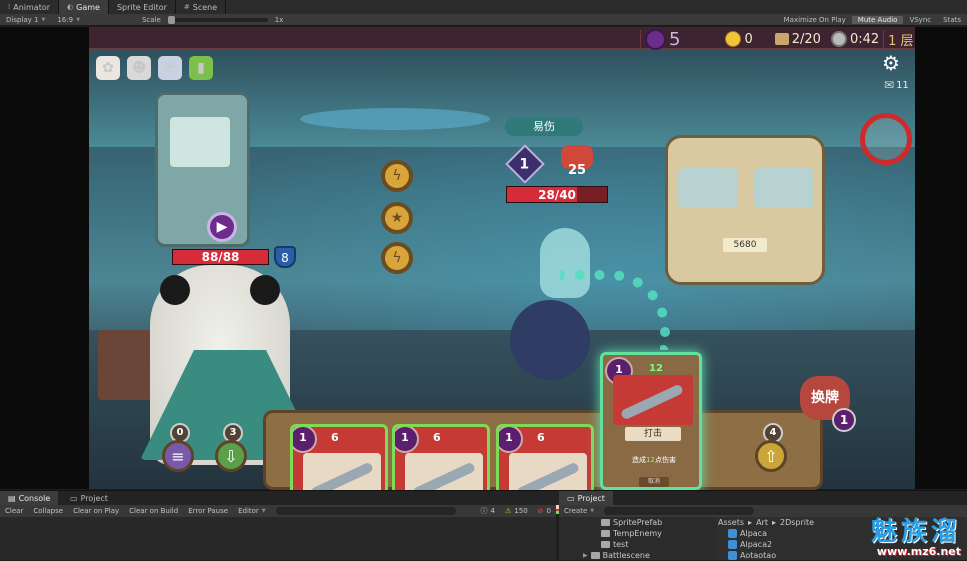 The image size is (967, 561). What do you see at coordinates (397, 218) in the screenshot?
I see `star-power-icon: ★` at bounding box center [397, 218].